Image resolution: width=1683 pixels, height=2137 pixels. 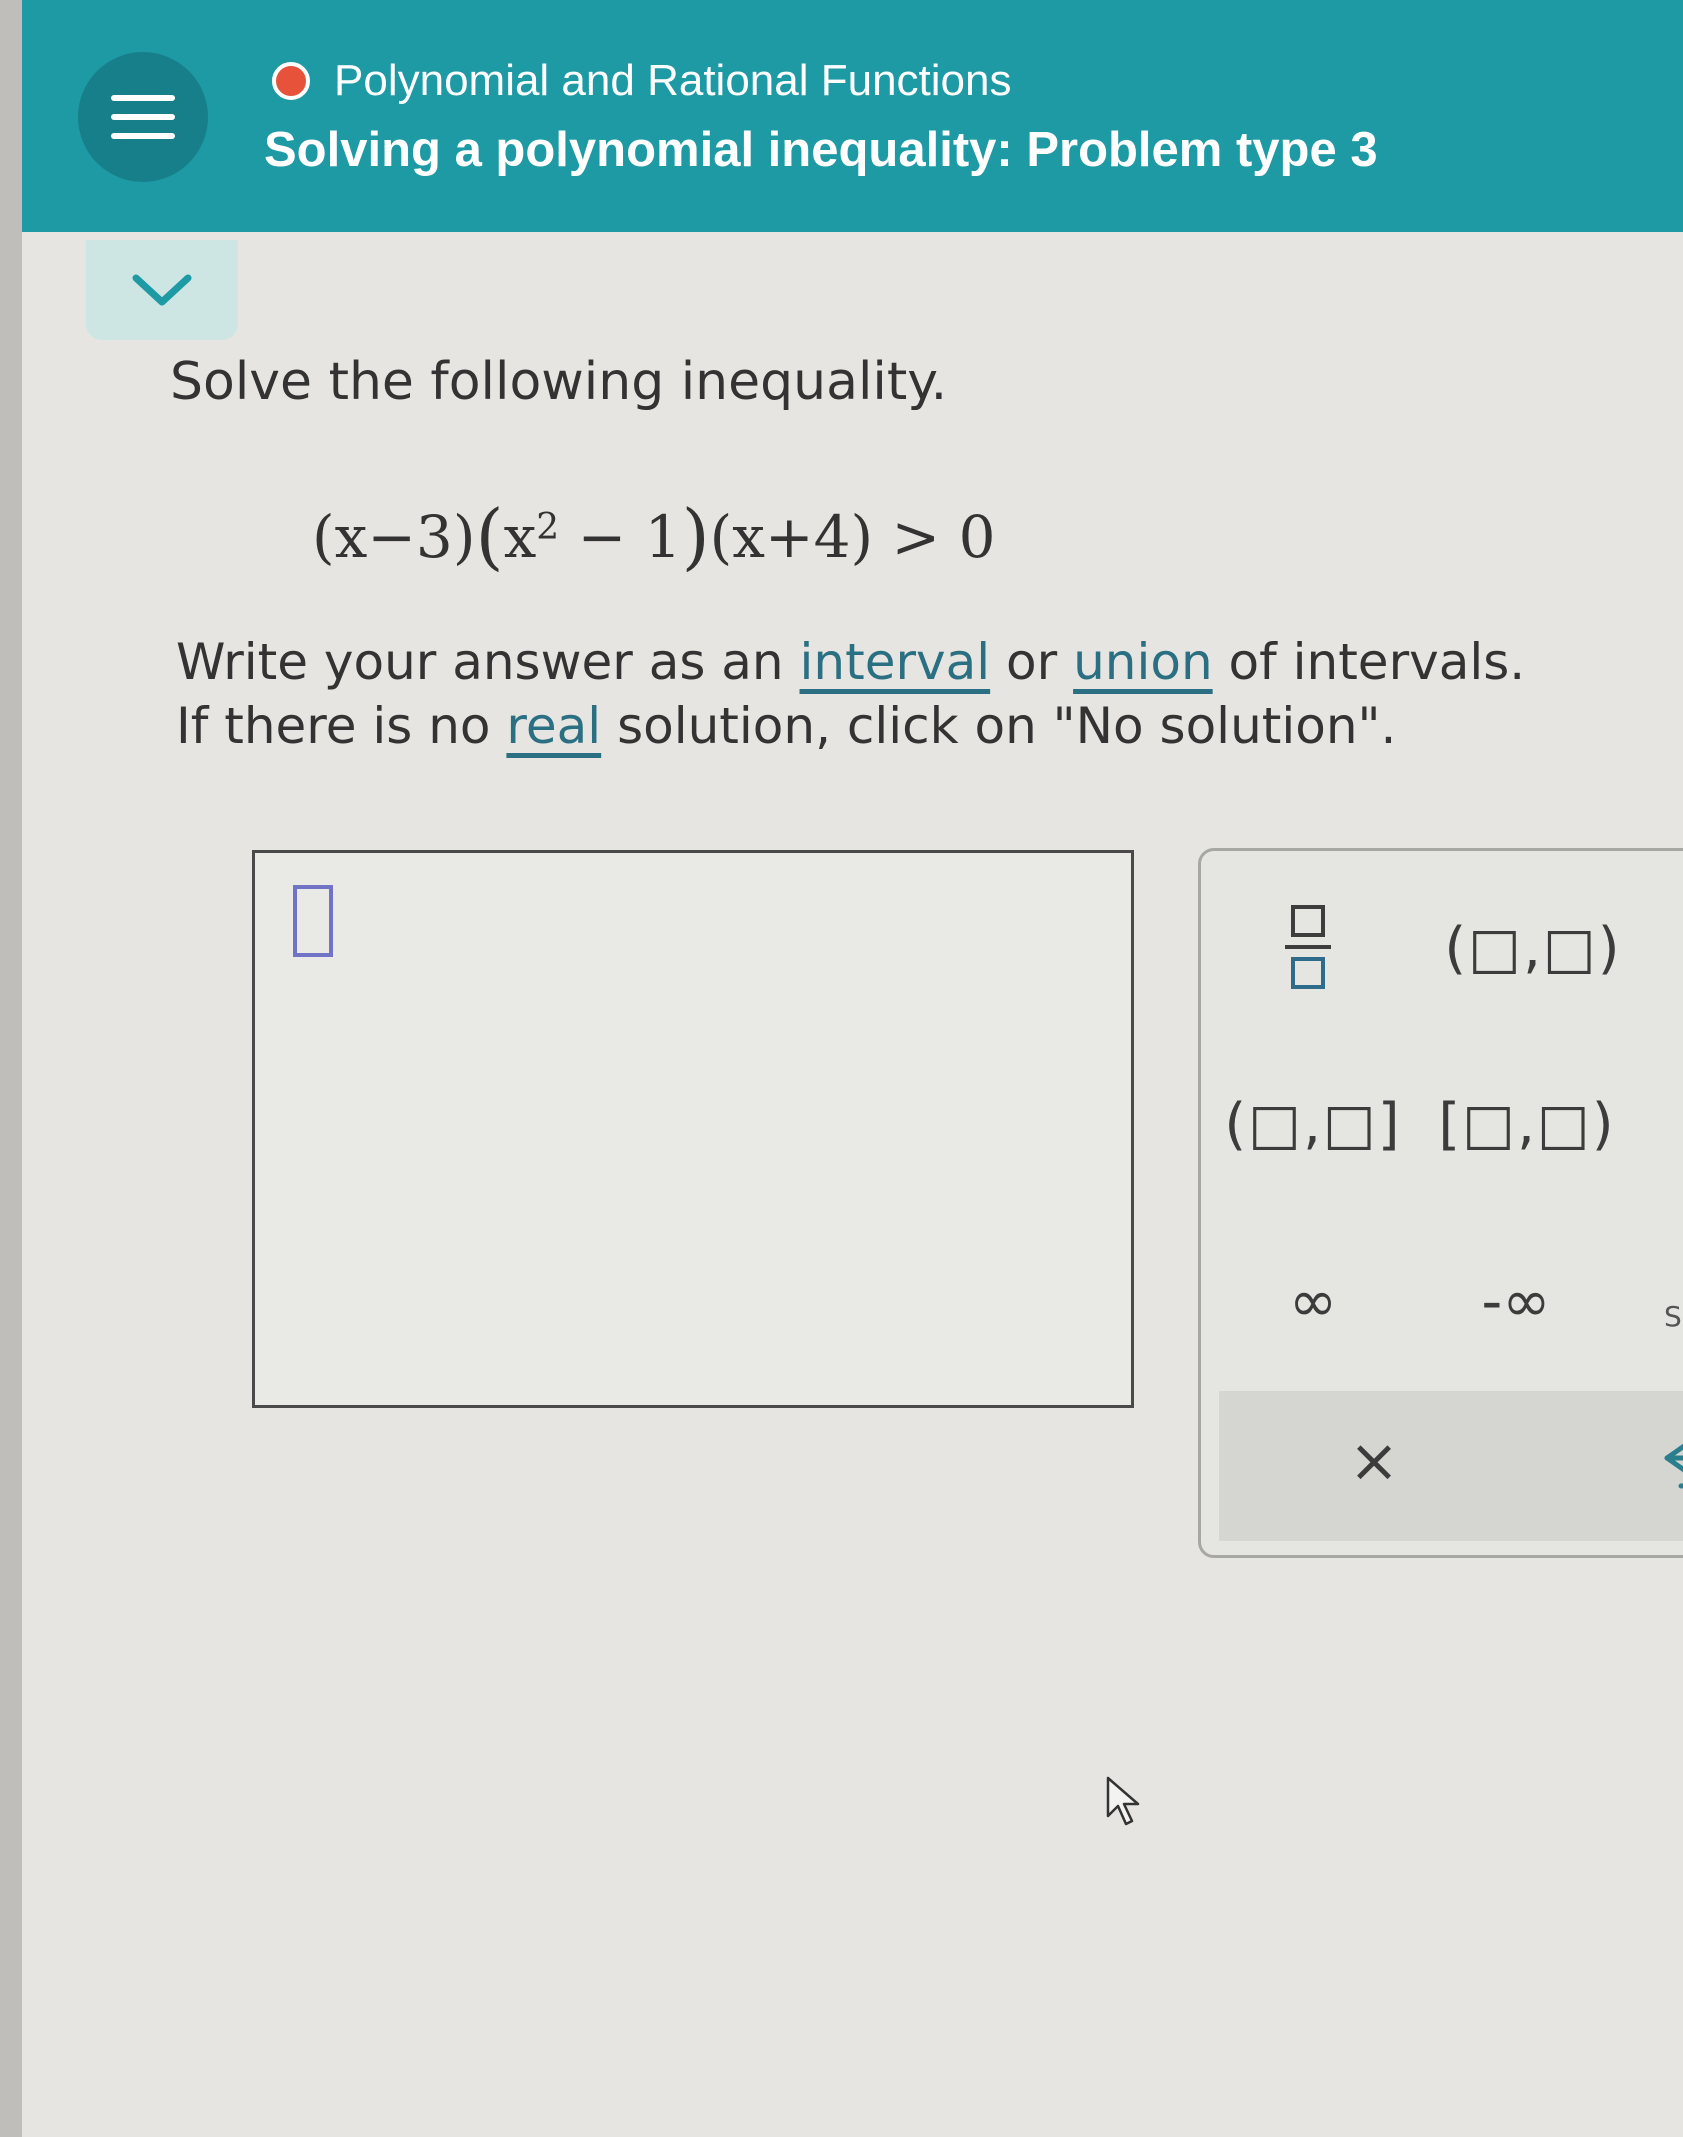 What do you see at coordinates (934, 537) in the screenshot?
I see `equation-relation: > 0` at bounding box center [934, 537].